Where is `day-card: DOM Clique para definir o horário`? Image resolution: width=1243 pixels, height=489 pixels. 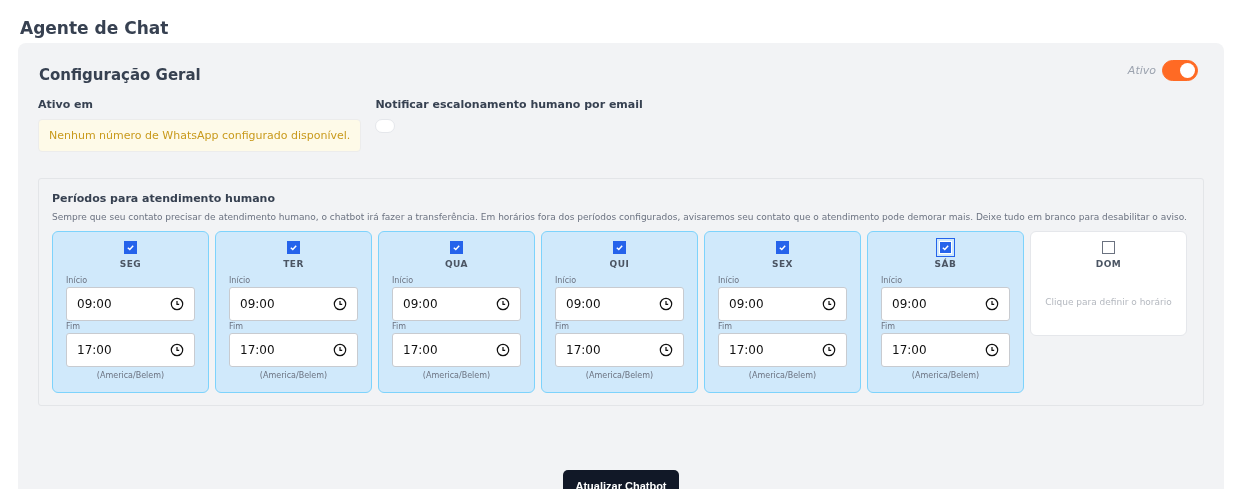
day-card: DOM Clique para definir o horário is located at coordinates (1108, 283).